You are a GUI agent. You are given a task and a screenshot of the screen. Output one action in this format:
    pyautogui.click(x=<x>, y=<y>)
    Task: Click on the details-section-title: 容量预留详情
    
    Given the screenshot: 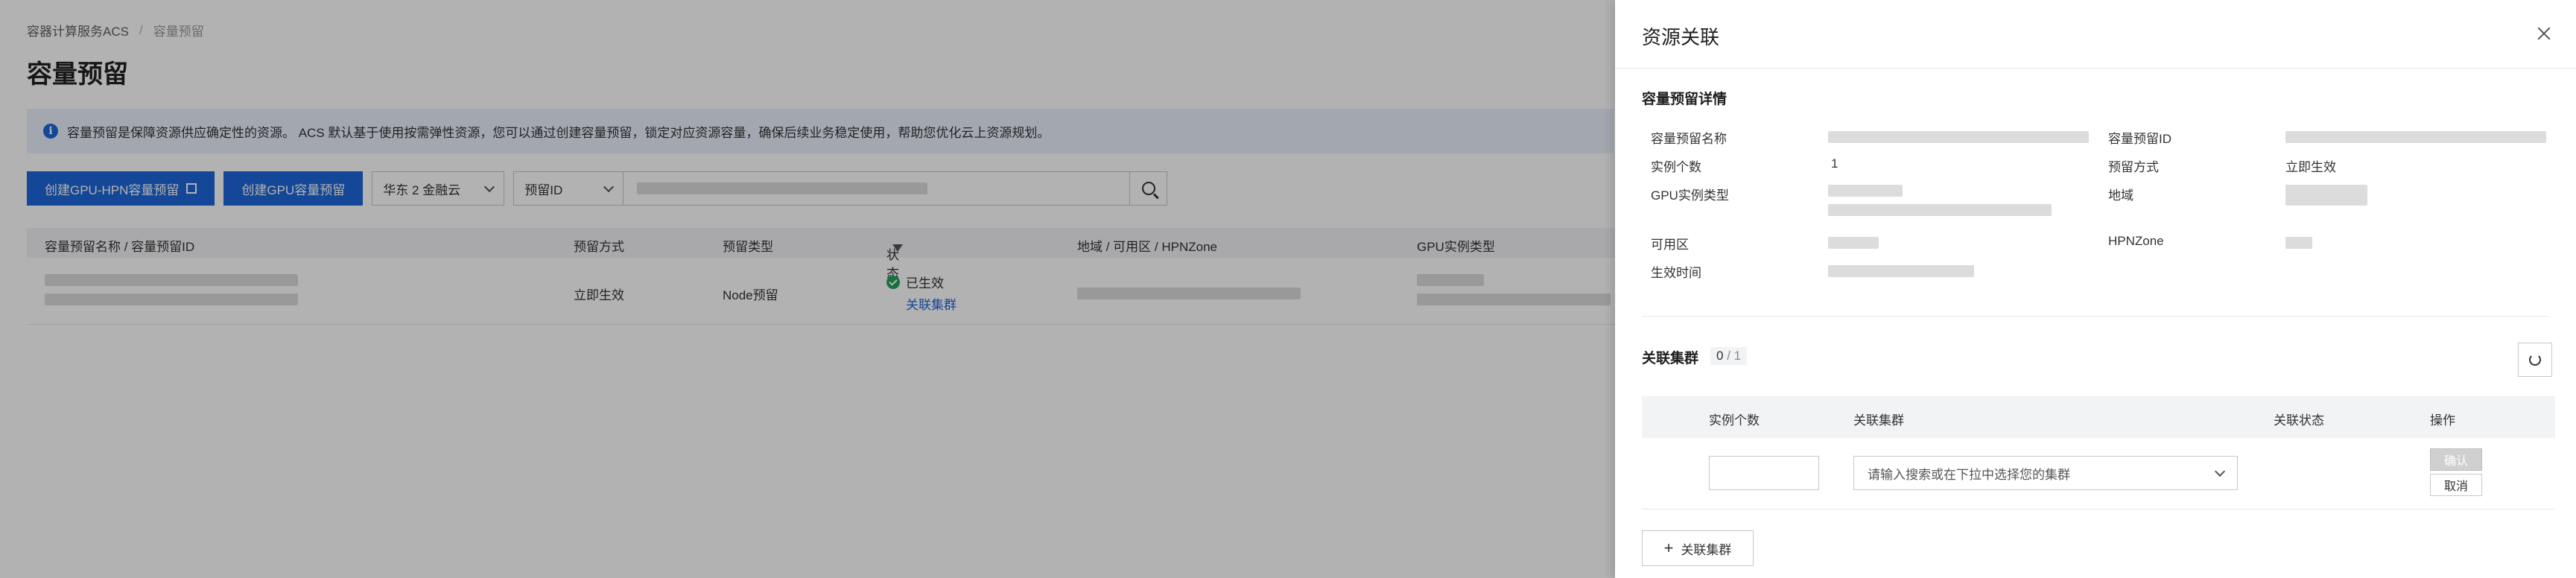 What is the action you would take?
    pyautogui.click(x=1685, y=99)
    